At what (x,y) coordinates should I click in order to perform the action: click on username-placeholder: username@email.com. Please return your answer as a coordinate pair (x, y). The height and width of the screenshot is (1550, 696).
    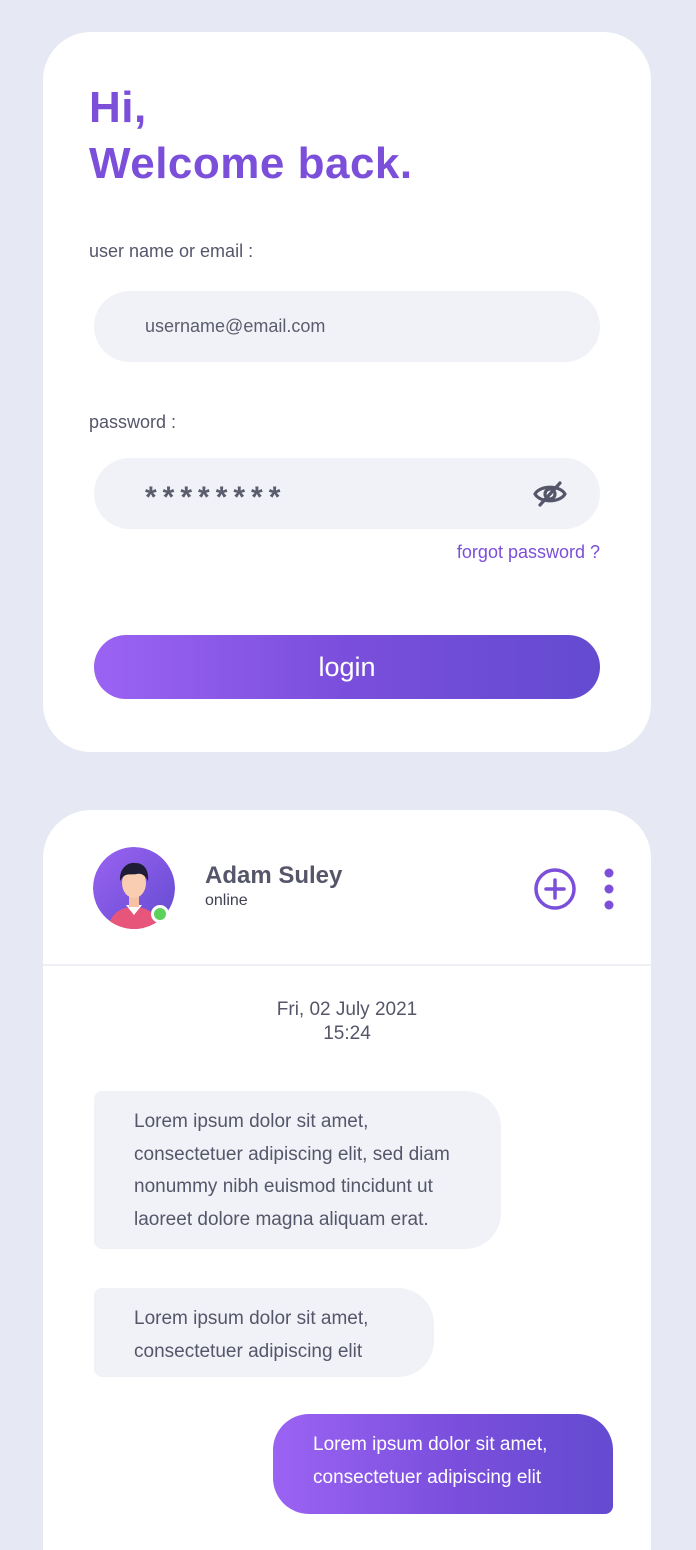
    Looking at the image, I should click on (235, 326).